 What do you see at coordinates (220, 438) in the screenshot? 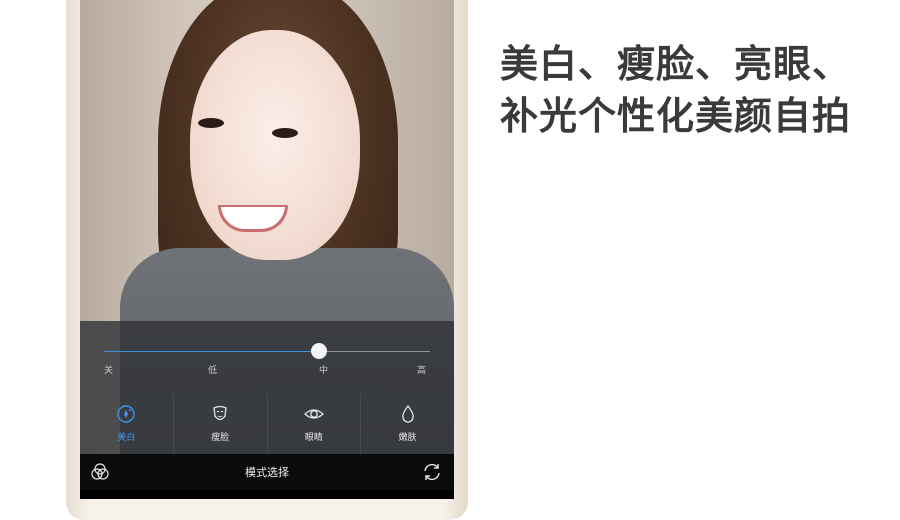
I see `tab-face-slim-label: 瘦脸` at bounding box center [220, 438].